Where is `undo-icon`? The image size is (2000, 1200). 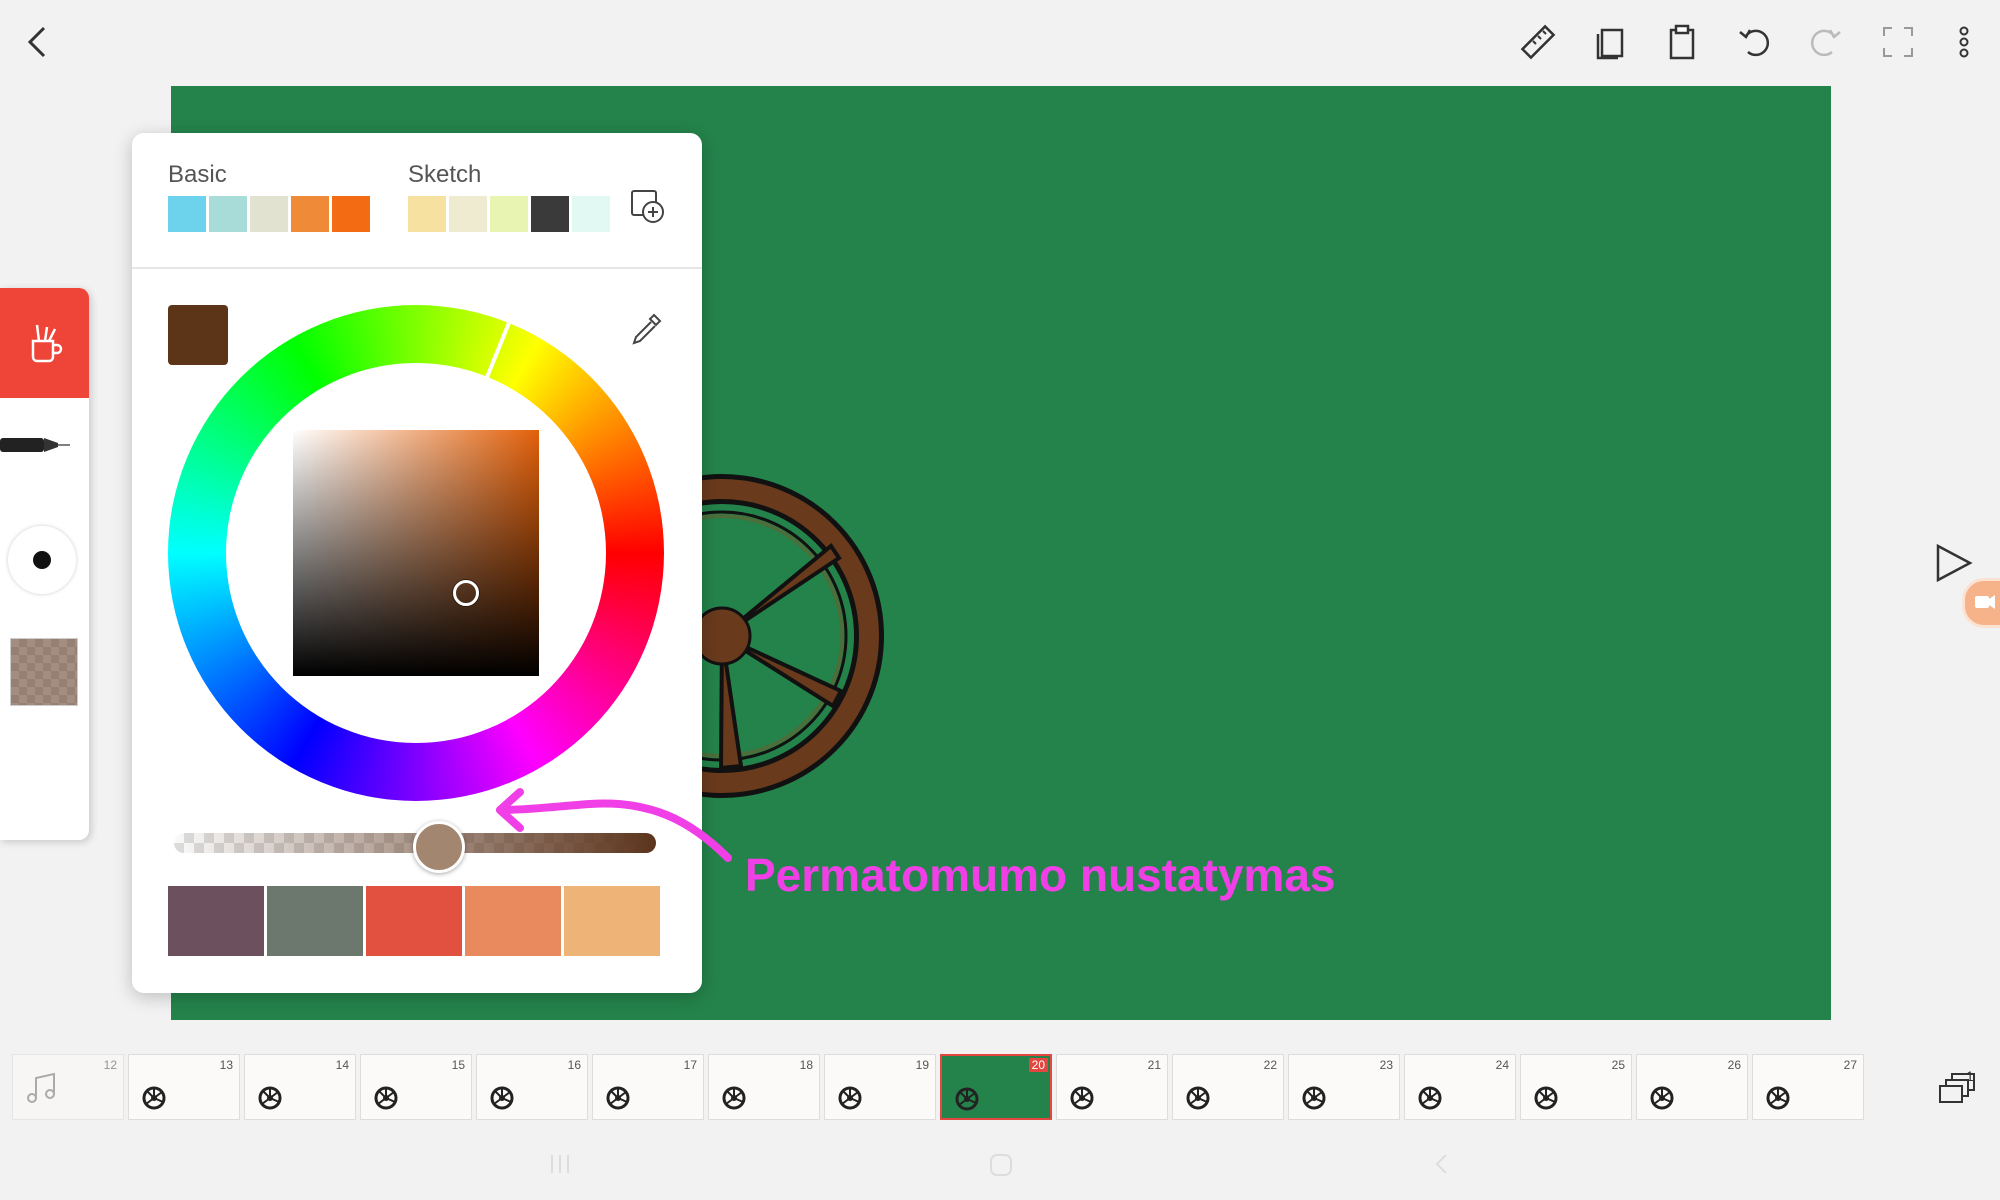 undo-icon is located at coordinates (1754, 42).